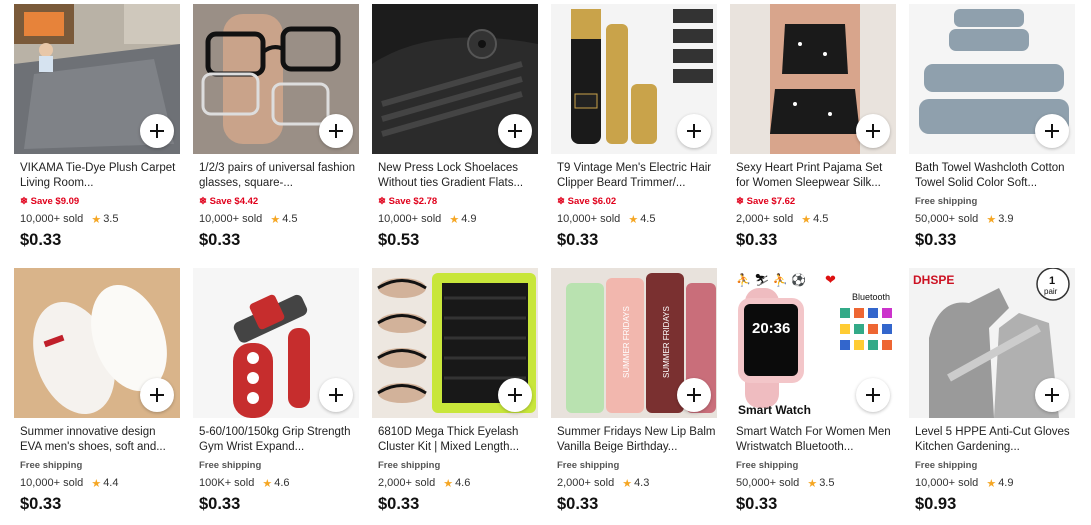 The image size is (1091, 525). What do you see at coordinates (634, 79) in the screenshot?
I see `product-image-clipper` at bounding box center [634, 79].